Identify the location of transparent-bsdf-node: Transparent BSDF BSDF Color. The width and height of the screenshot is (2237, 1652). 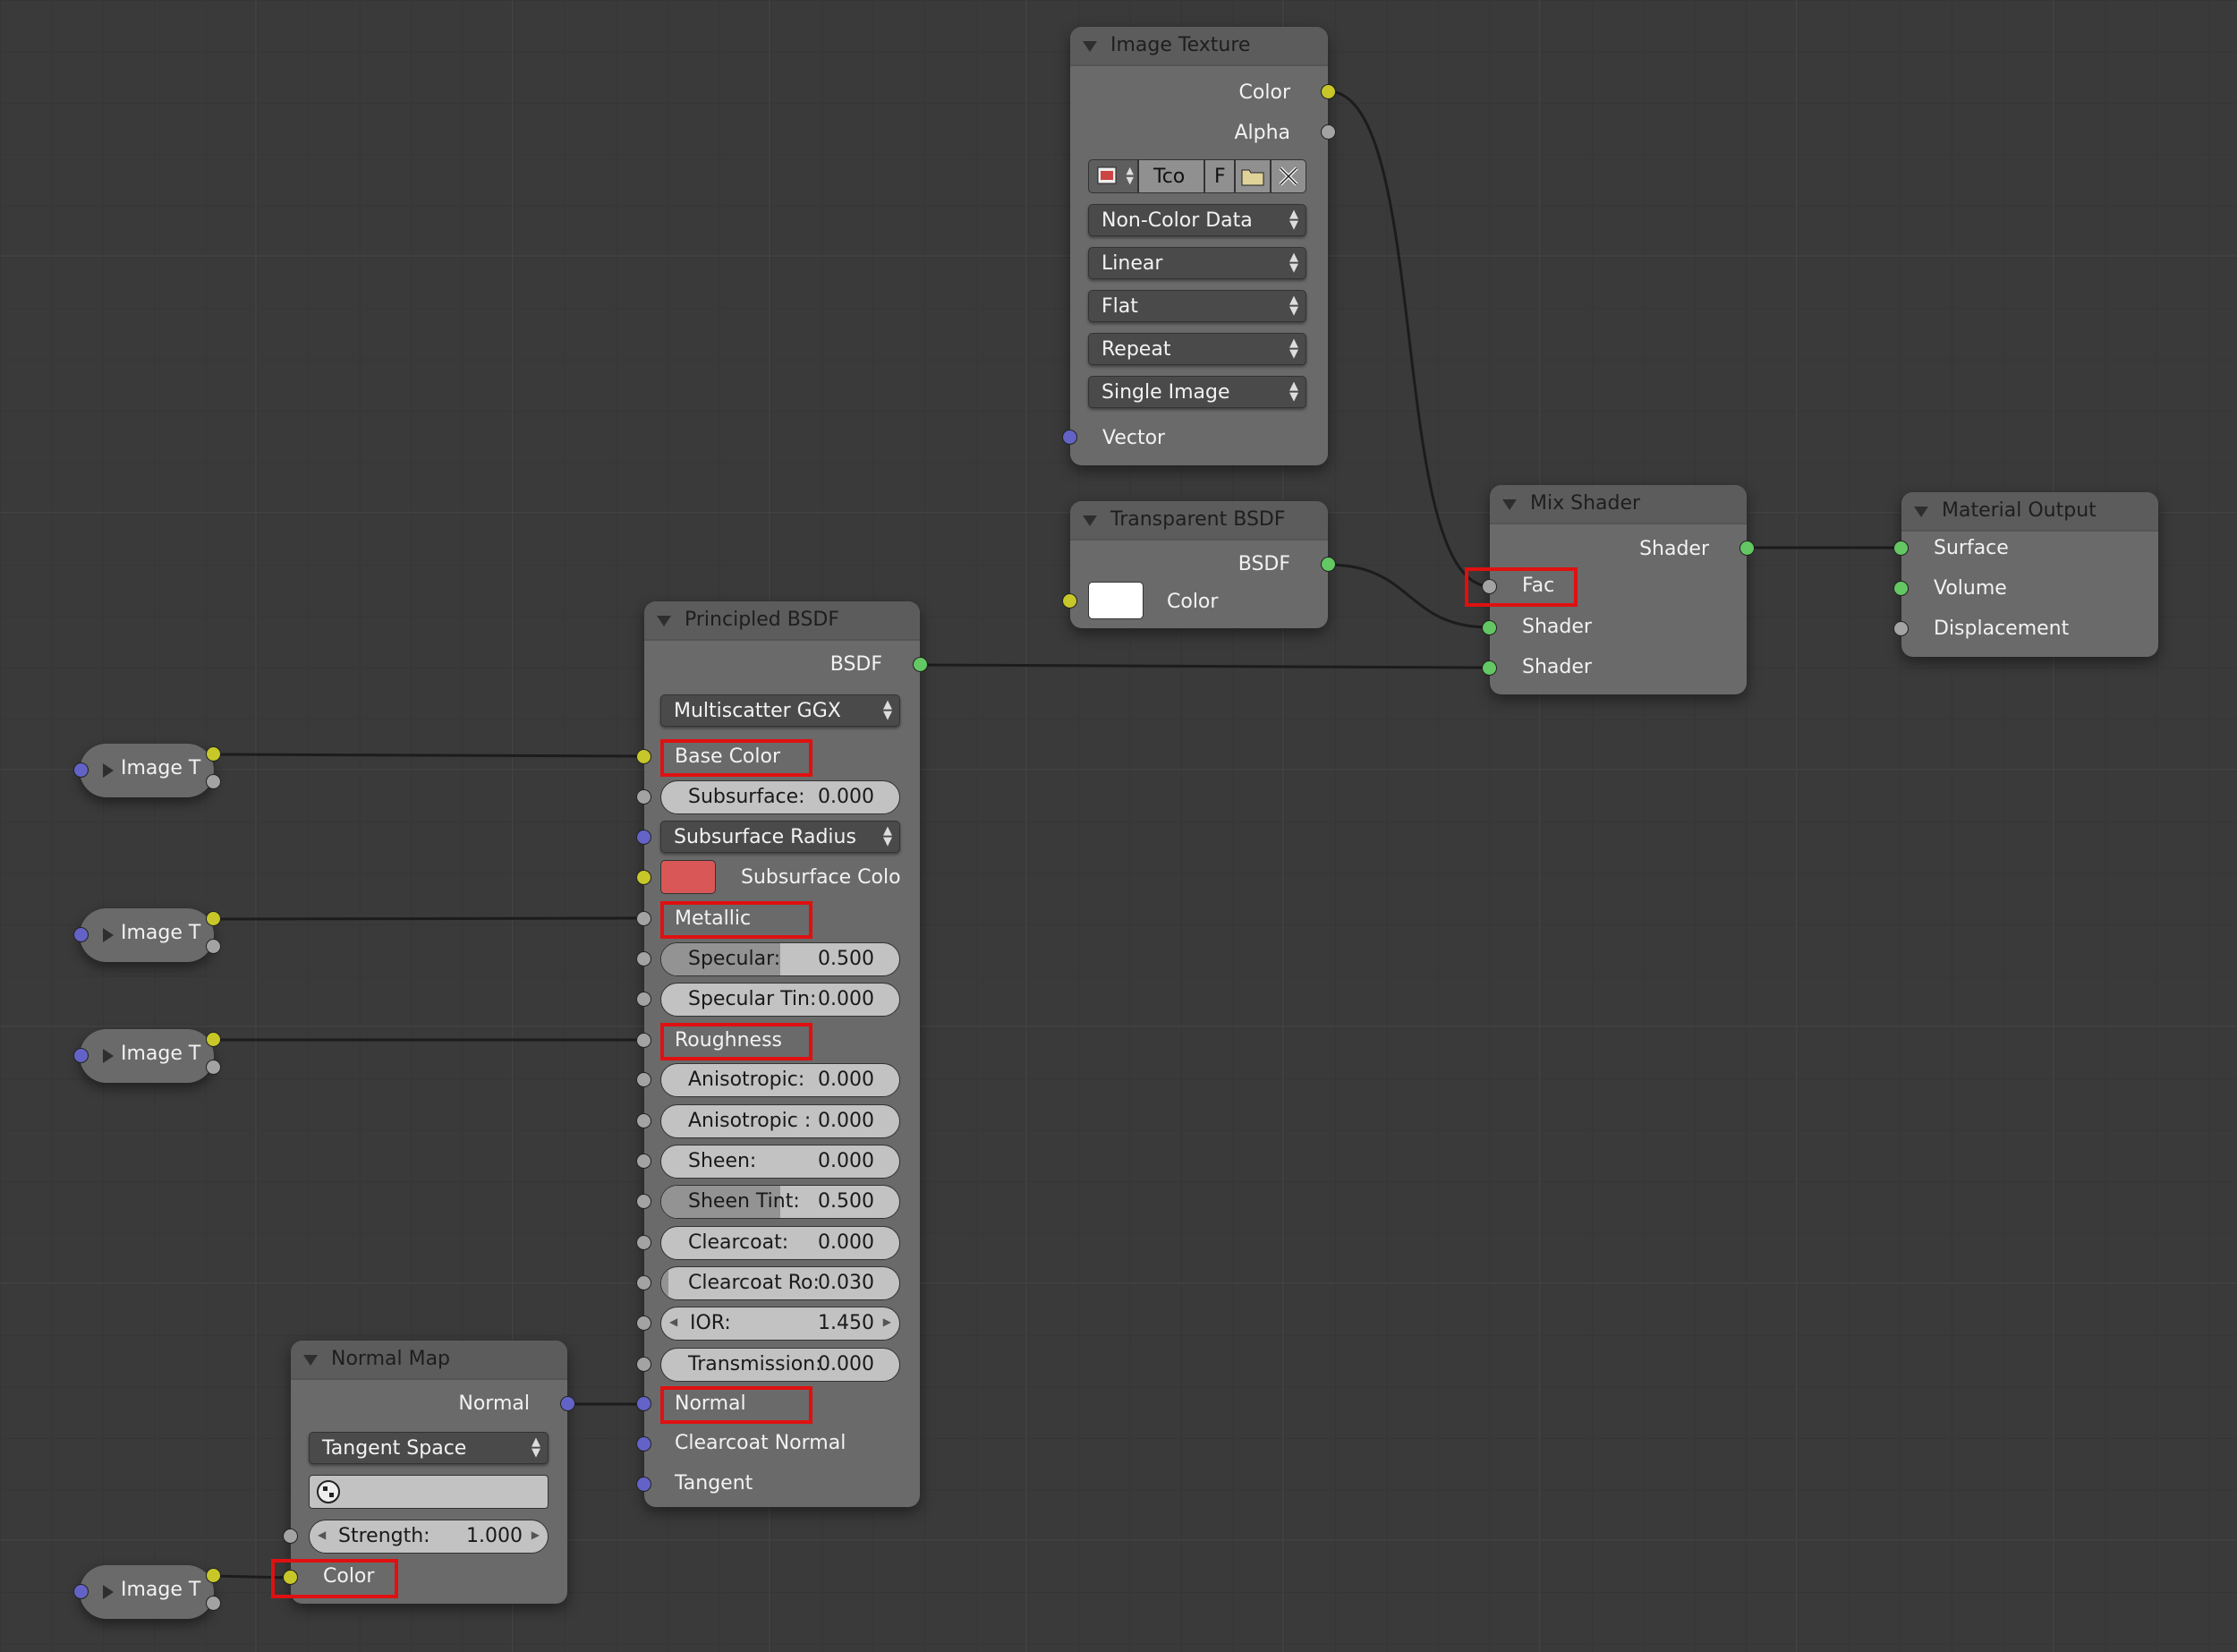
(1199, 564).